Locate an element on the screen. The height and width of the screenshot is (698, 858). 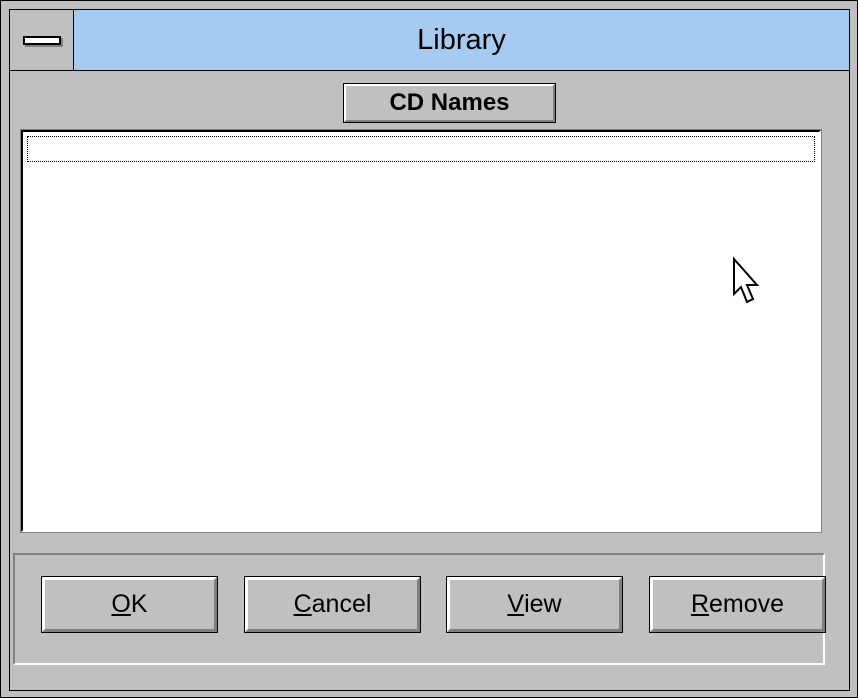
remove-button-label: Remove is located at coordinates (737, 604).